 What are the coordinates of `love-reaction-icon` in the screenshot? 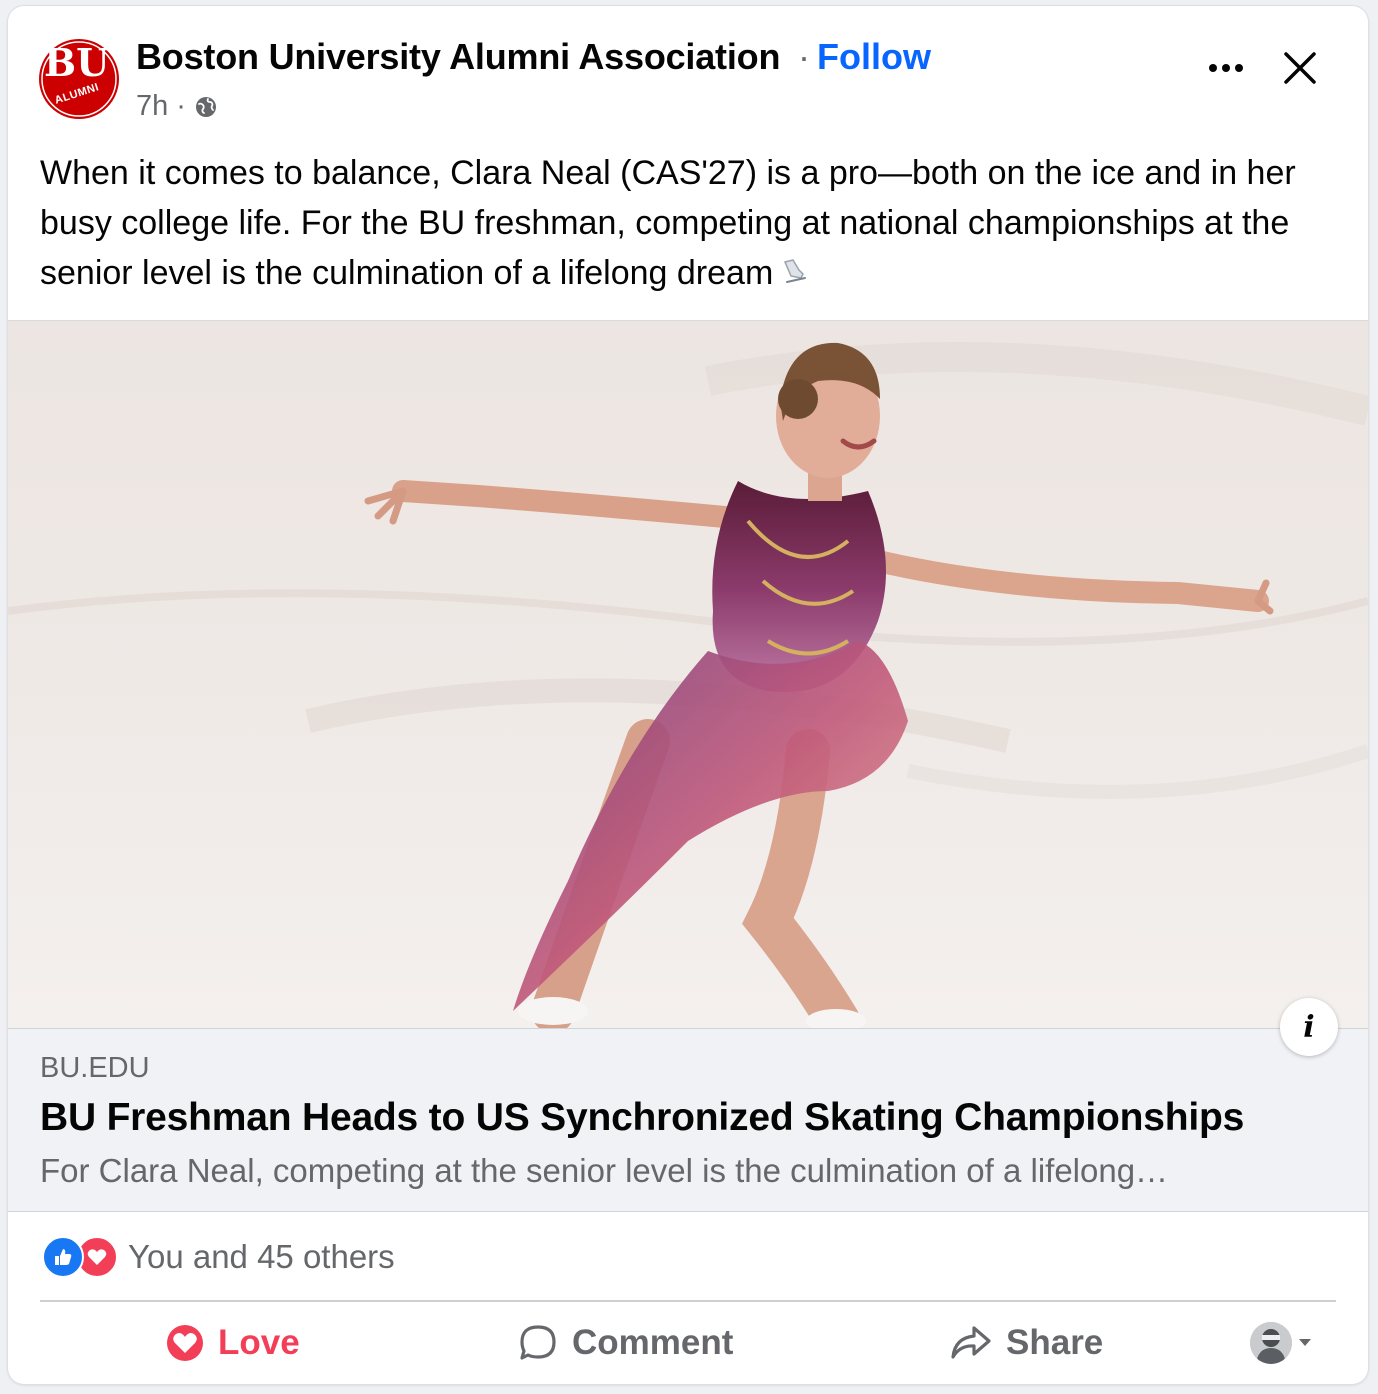 It's located at (185, 1343).